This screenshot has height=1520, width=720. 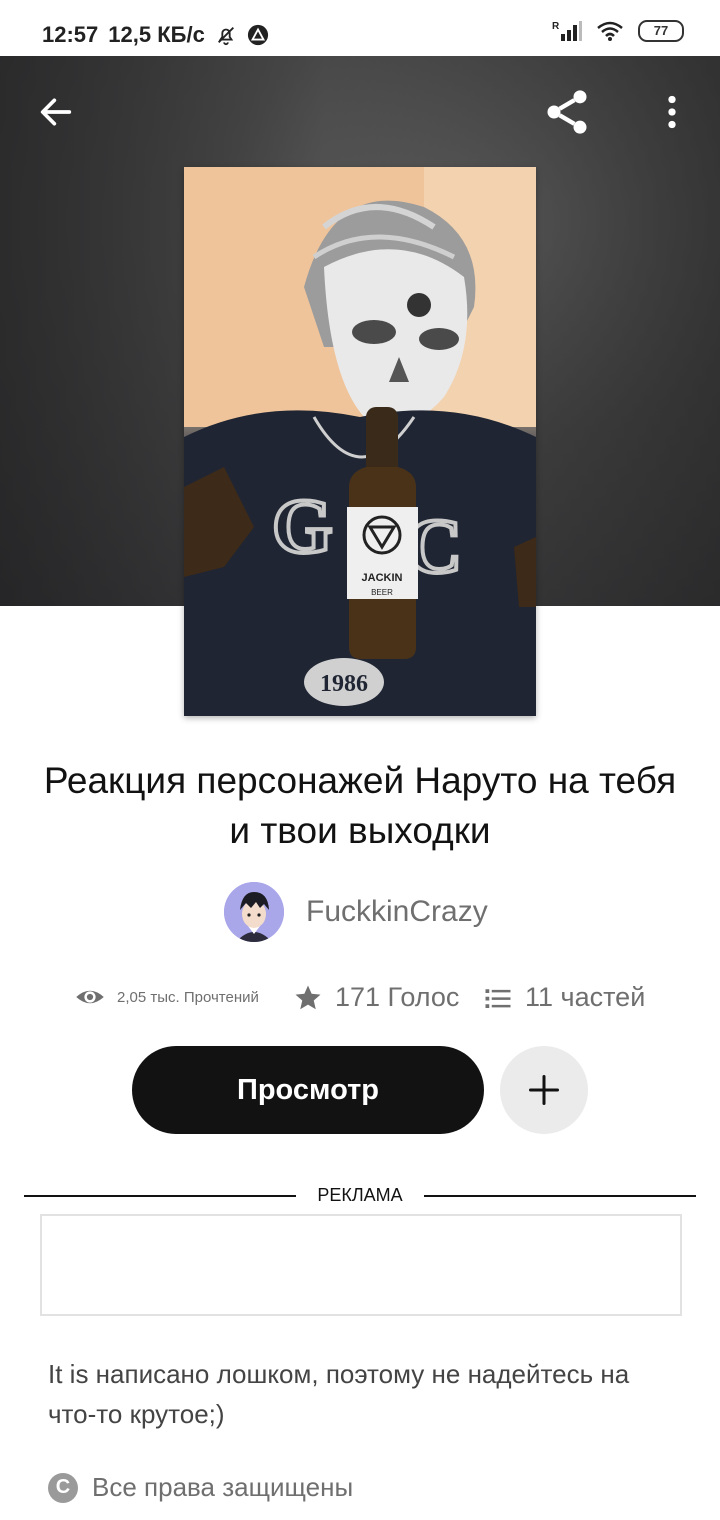 I want to click on back-button, so click(x=56, y=112).